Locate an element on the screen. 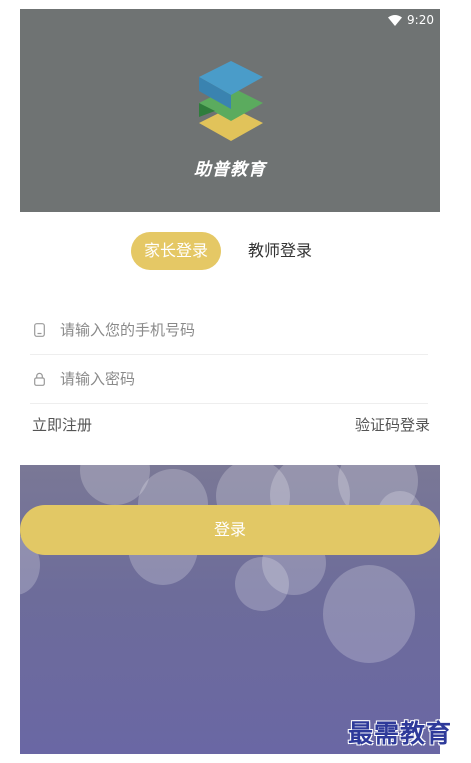  code-login-link: 验证码登录 is located at coordinates (392, 424).